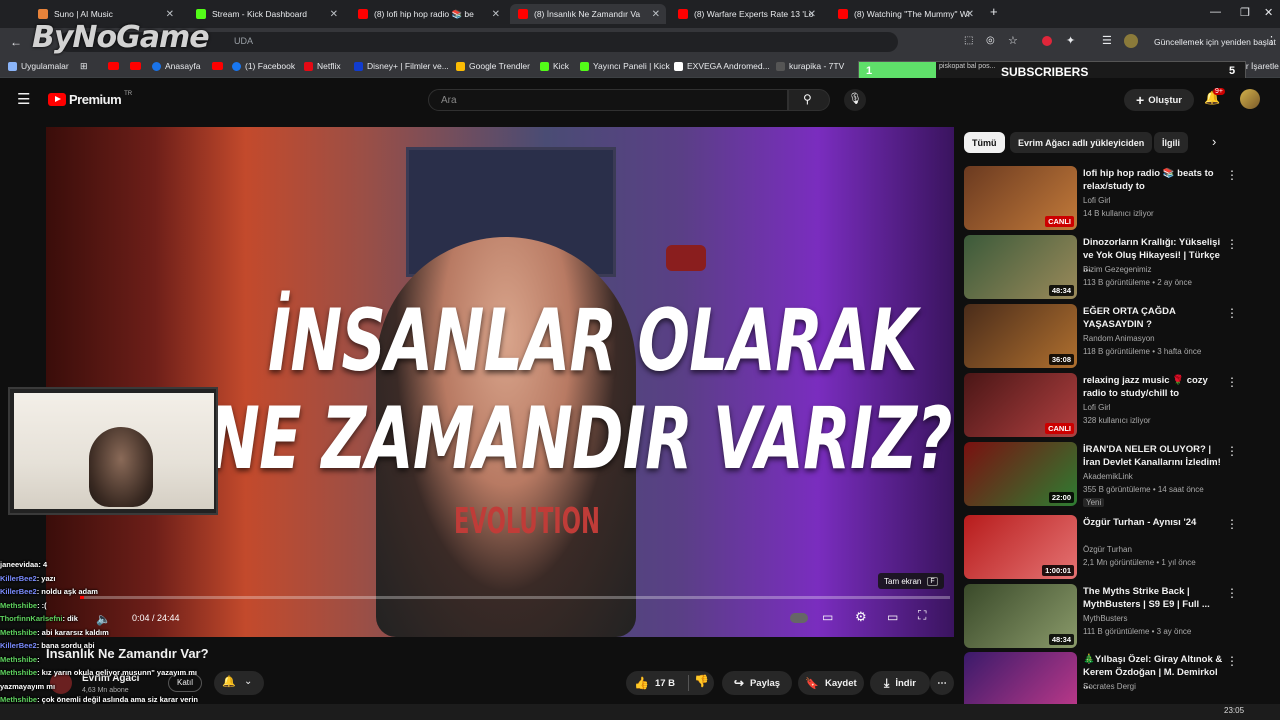 The height and width of the screenshot is (720, 1280). Describe the element at coordinates (23, 99) in the screenshot. I see `hamburger-menu-icon: ☰` at that location.